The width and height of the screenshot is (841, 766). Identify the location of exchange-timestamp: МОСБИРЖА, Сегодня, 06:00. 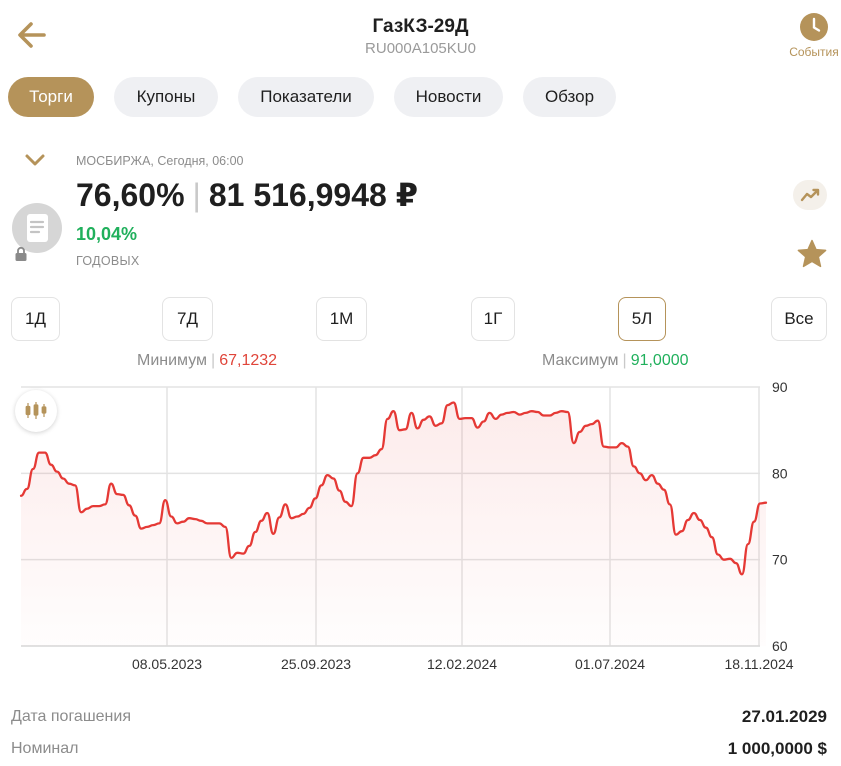
(160, 161).